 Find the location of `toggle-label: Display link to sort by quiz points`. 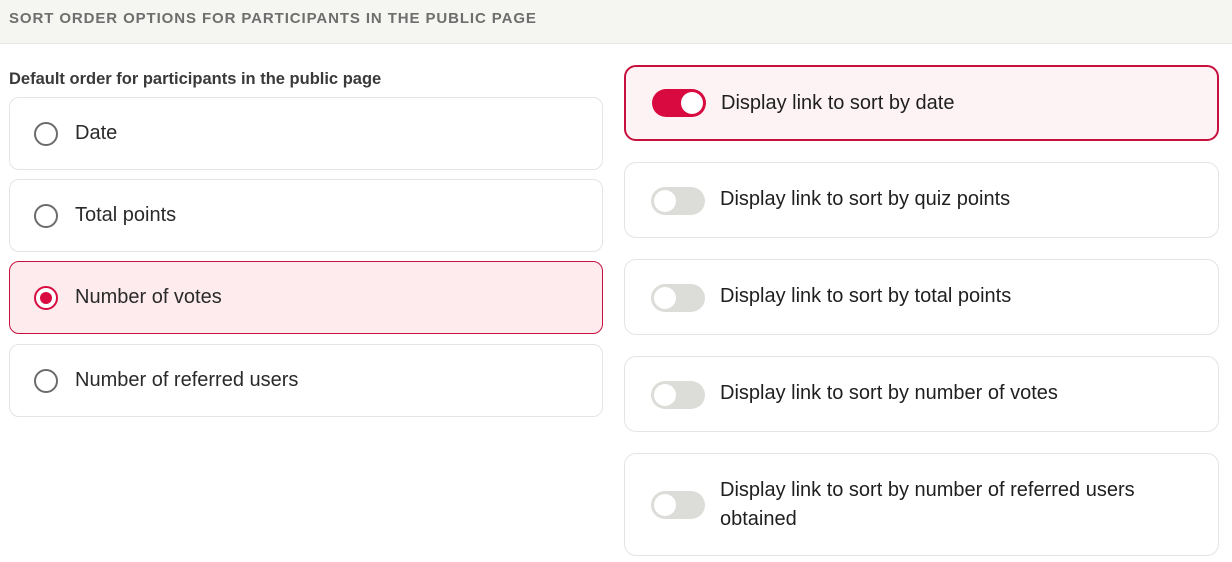

toggle-label: Display link to sort by quiz points is located at coordinates (865, 199).